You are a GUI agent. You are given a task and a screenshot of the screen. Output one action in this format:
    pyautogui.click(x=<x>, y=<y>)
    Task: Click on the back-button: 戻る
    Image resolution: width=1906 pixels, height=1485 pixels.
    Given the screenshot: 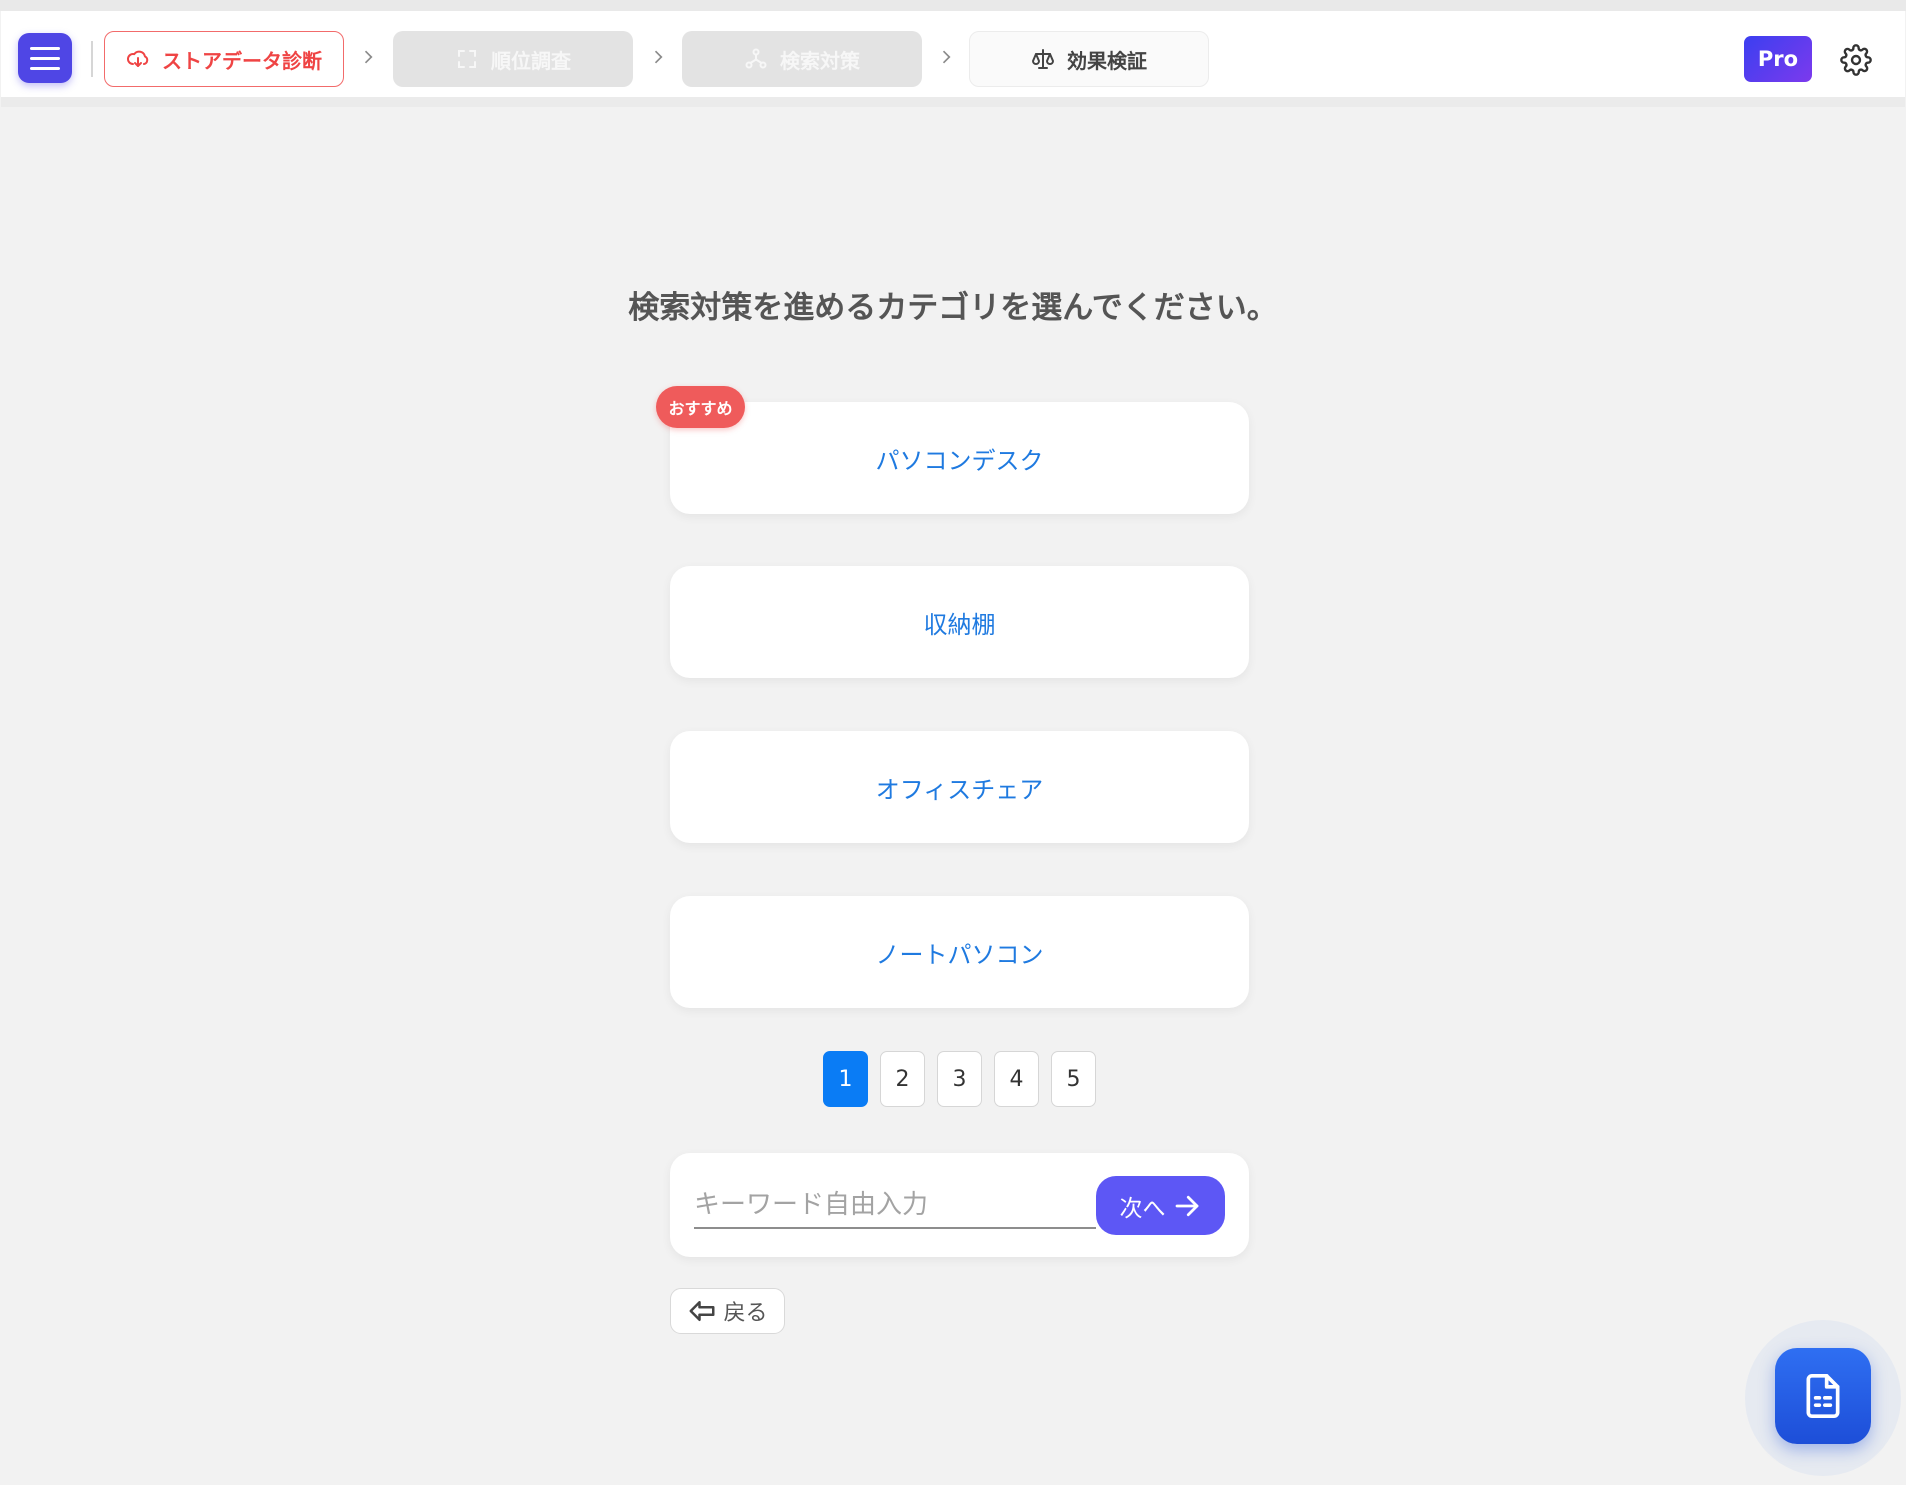 What is the action you would take?
    pyautogui.click(x=727, y=1311)
    